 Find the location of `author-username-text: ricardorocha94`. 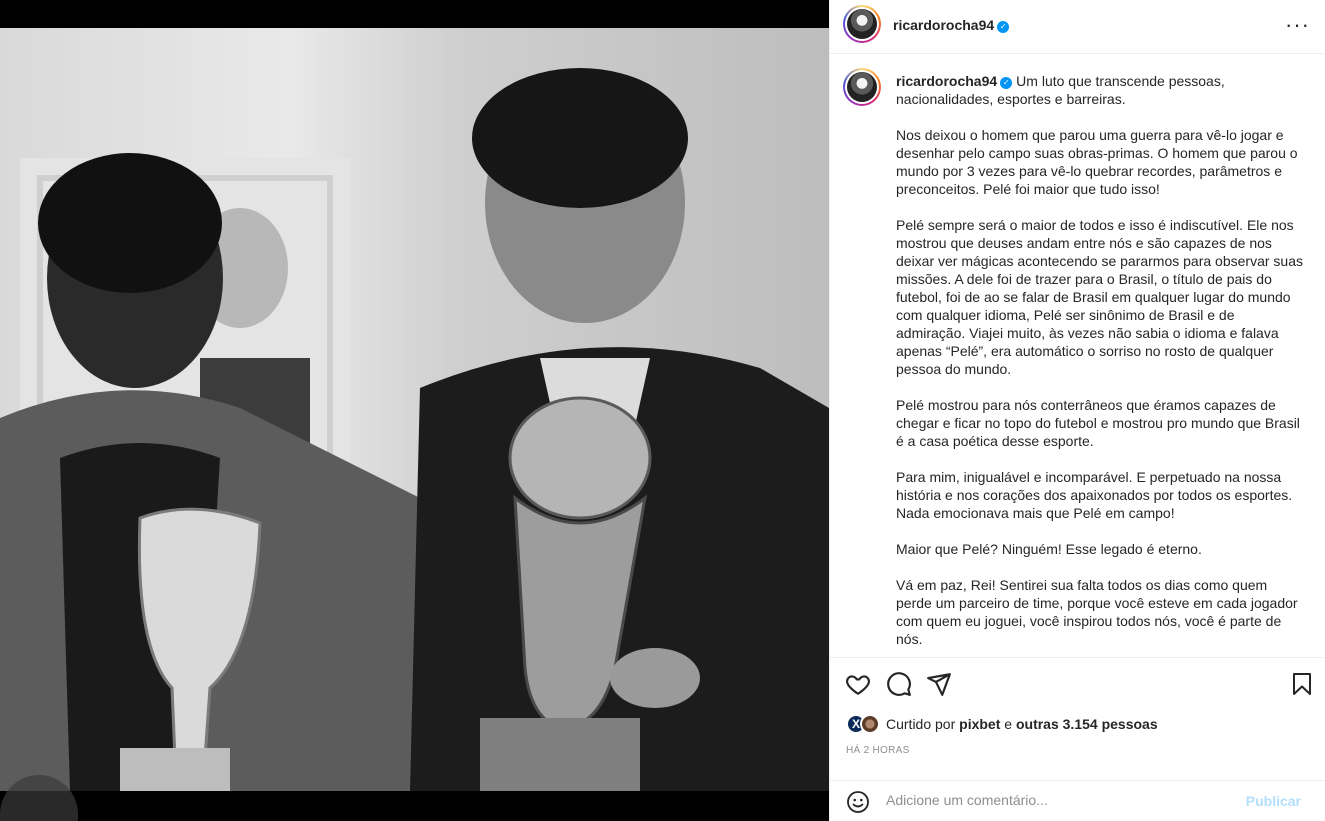

author-username-text: ricardorocha94 is located at coordinates (943, 25).